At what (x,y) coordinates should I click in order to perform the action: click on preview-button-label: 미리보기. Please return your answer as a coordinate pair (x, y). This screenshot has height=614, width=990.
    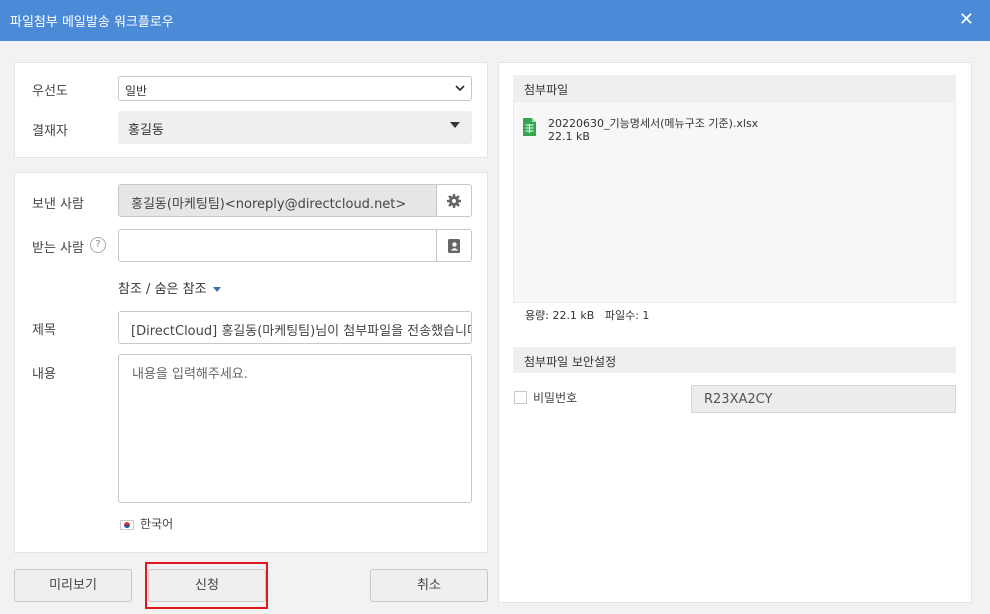
    Looking at the image, I should click on (73, 585).